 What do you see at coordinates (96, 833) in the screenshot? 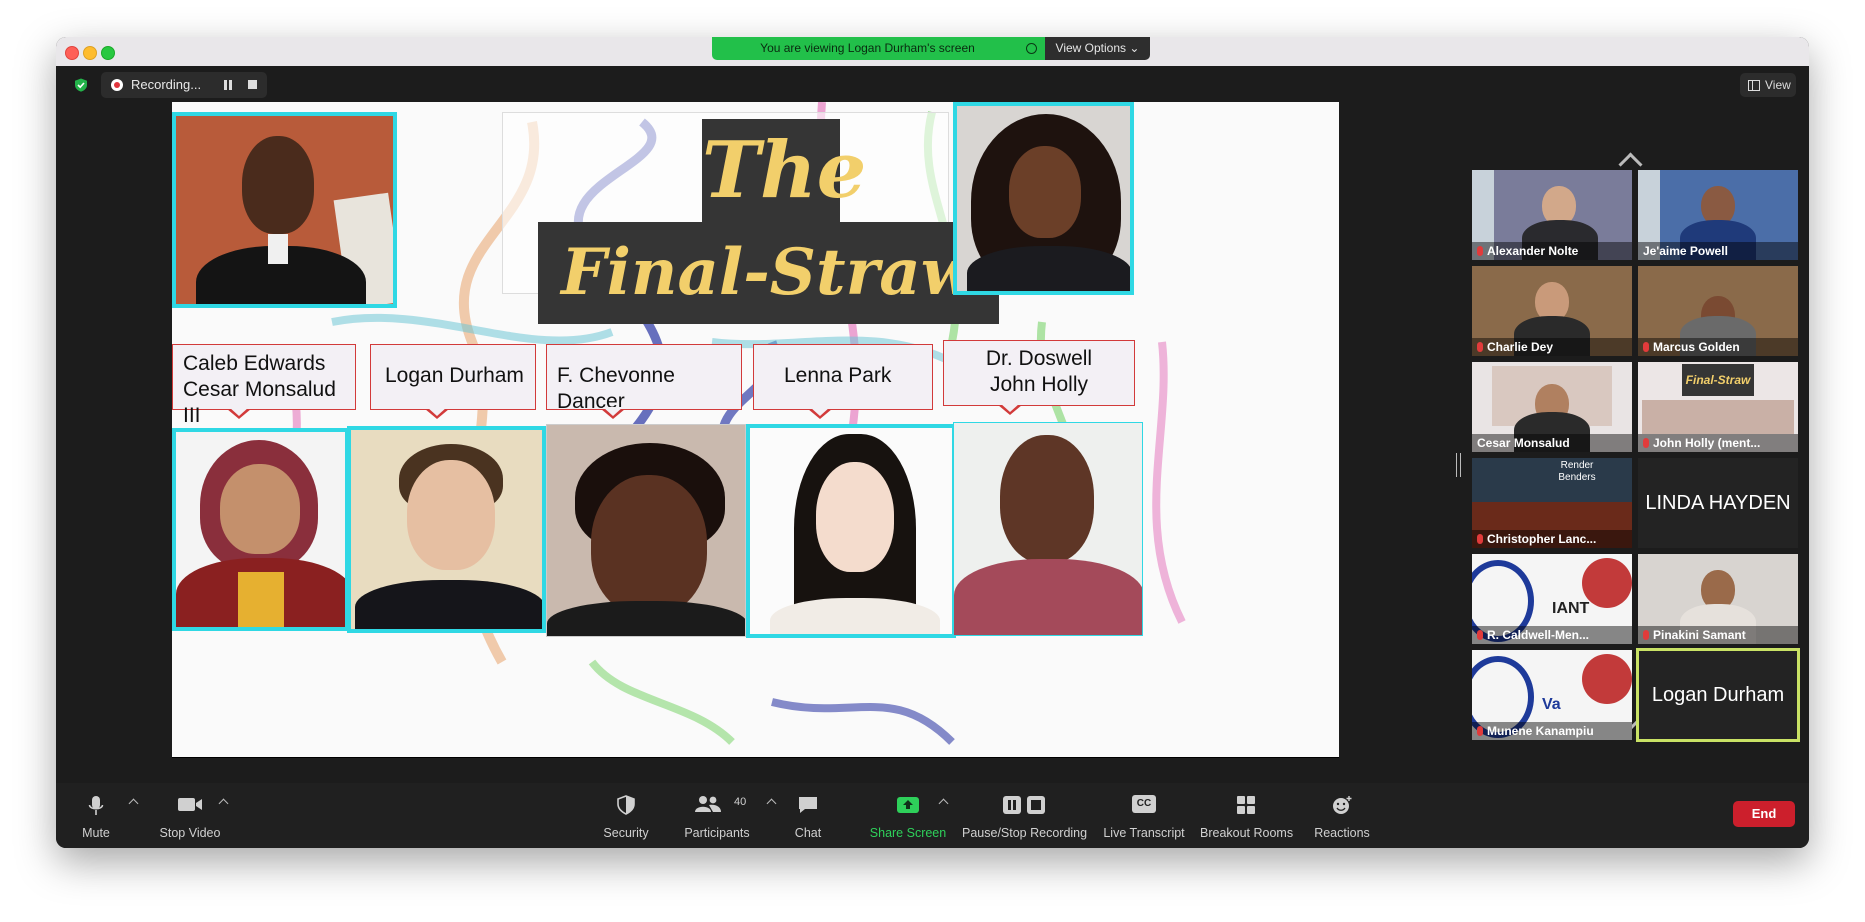
I see `mute-label: Mute` at bounding box center [96, 833].